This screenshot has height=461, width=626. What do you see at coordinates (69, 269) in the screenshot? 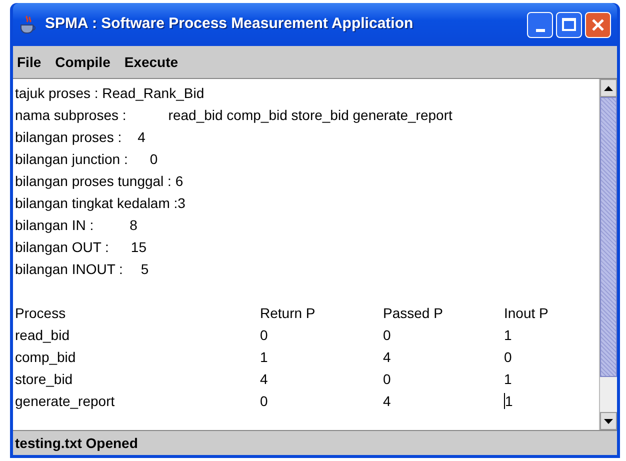
I see `info-label: bilangan INOUT :` at bounding box center [69, 269].